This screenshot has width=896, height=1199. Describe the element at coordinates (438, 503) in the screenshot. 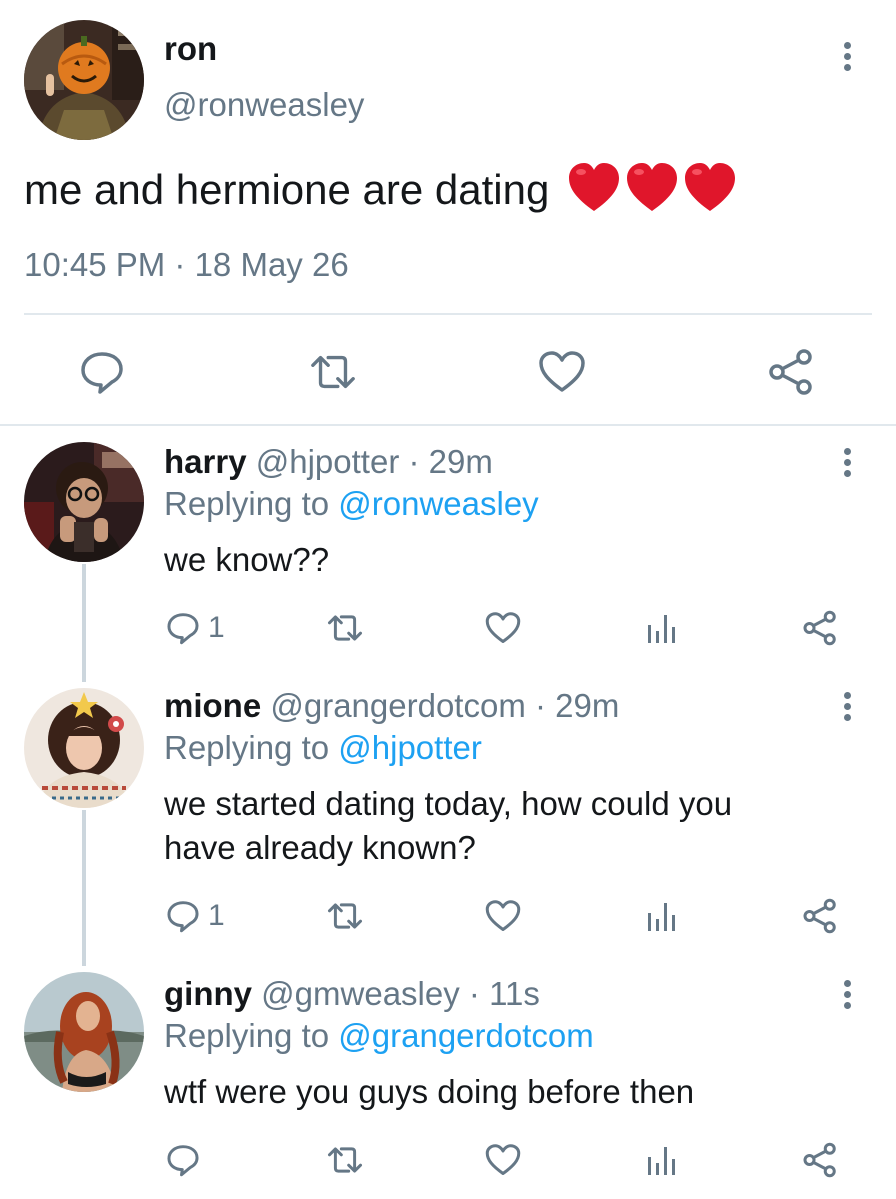

I see `replying-to-link: @ronweasley` at that location.